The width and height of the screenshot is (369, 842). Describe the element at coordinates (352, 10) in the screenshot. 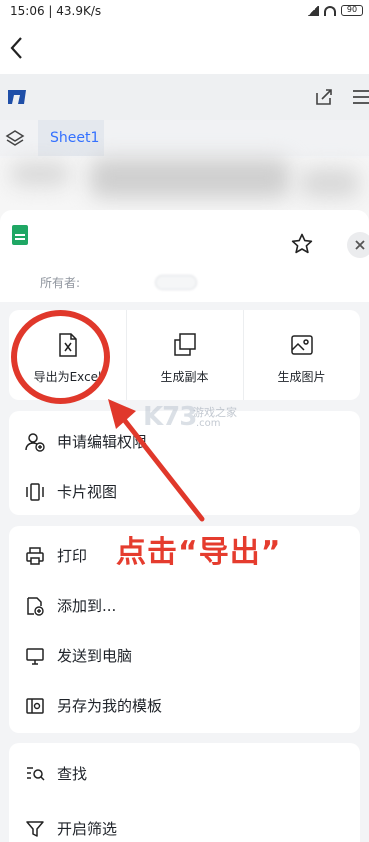

I see `battery-icon: 90` at that location.